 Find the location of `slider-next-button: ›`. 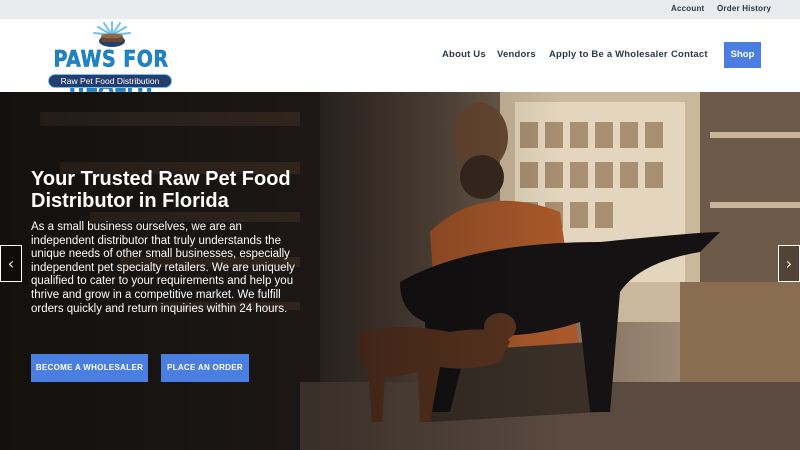

slider-next-button: › is located at coordinates (789, 263).